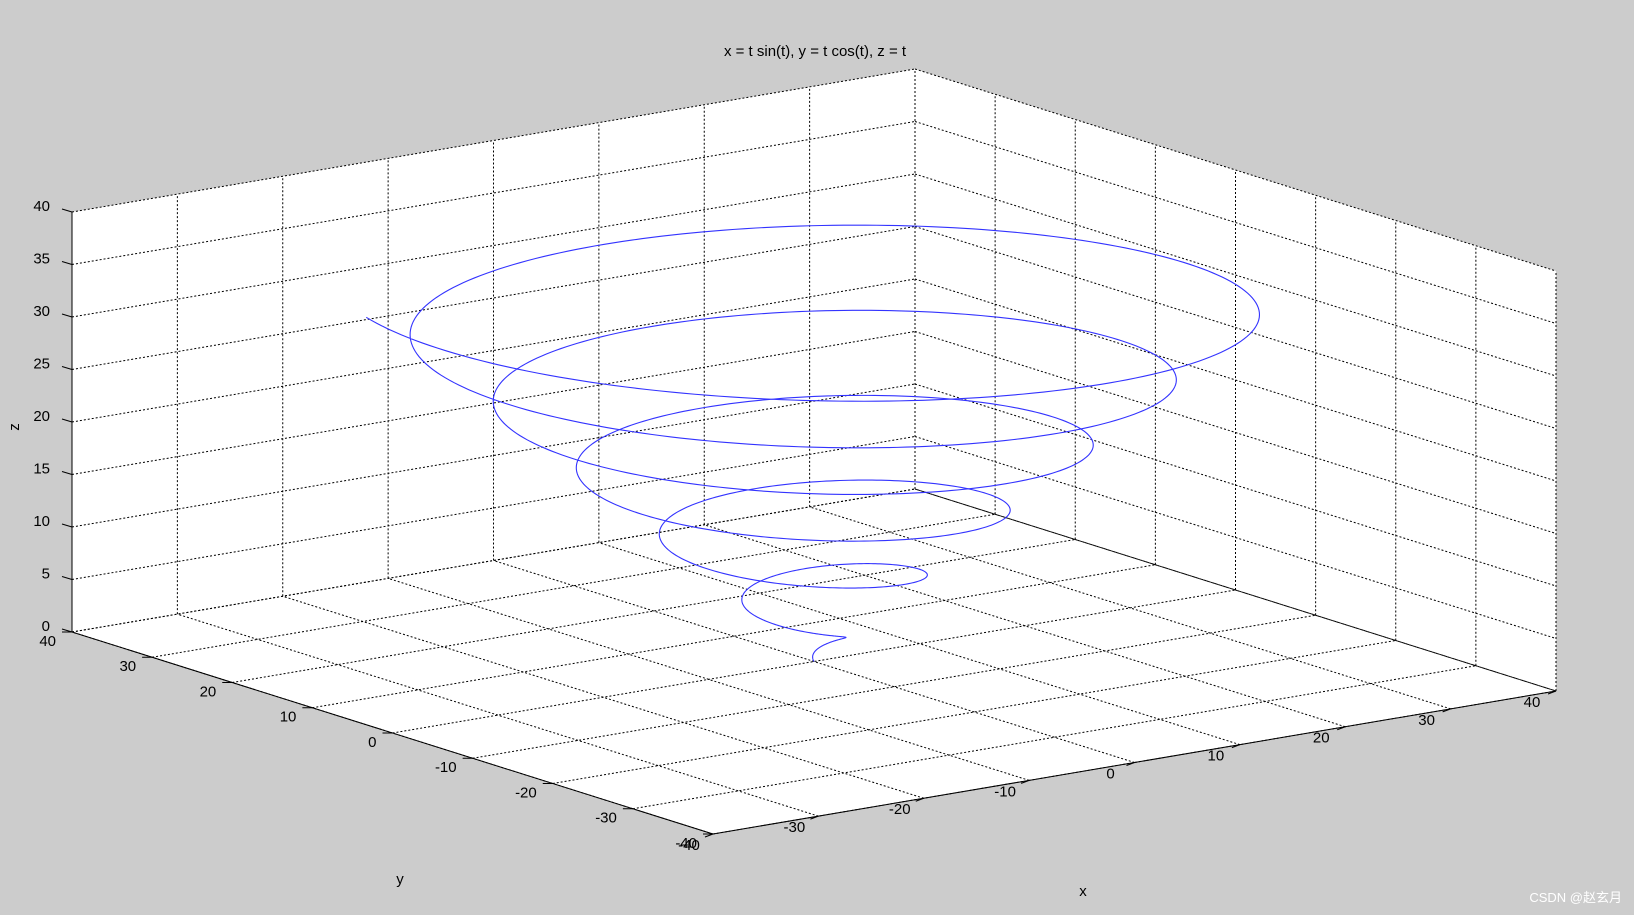 This screenshot has width=1634, height=915. What do you see at coordinates (1216, 756) in the screenshot?
I see `x-tick-label: 10` at bounding box center [1216, 756].